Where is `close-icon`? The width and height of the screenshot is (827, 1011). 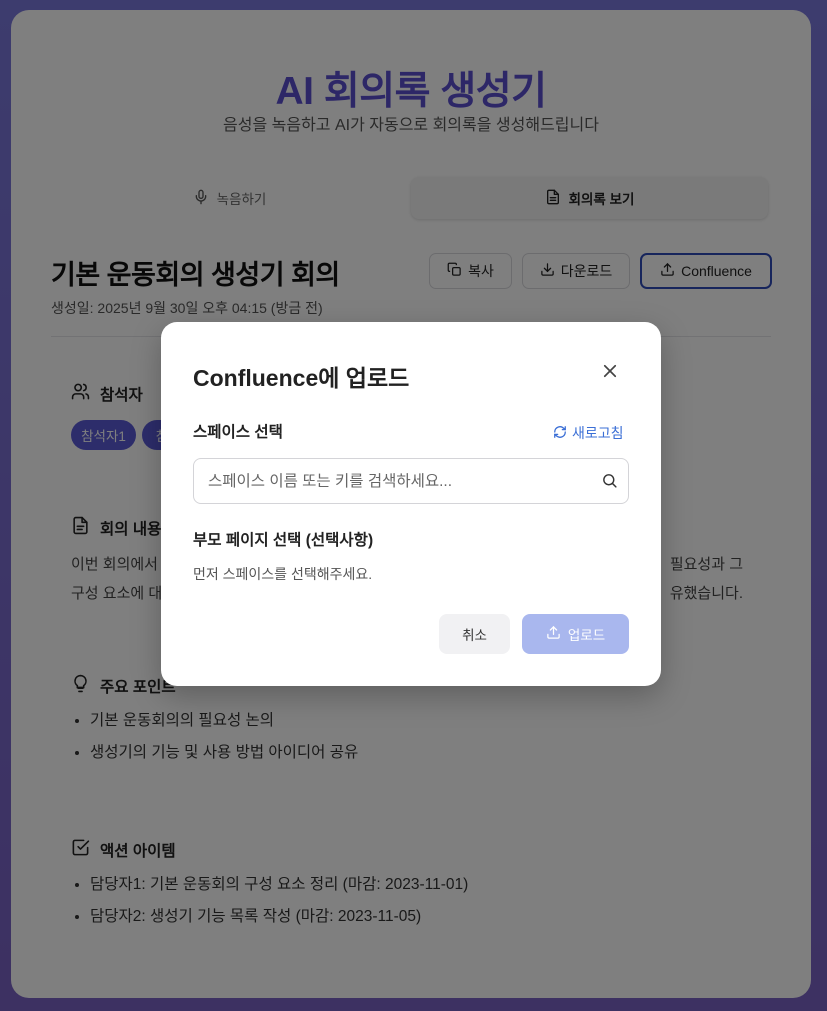
close-icon is located at coordinates (610, 373).